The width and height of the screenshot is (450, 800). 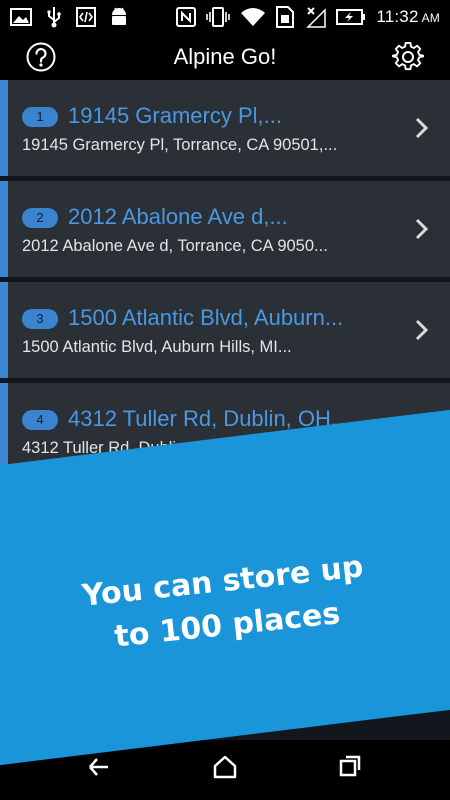 I want to click on status-bar: 11:32 AM, so click(x=225, y=17).